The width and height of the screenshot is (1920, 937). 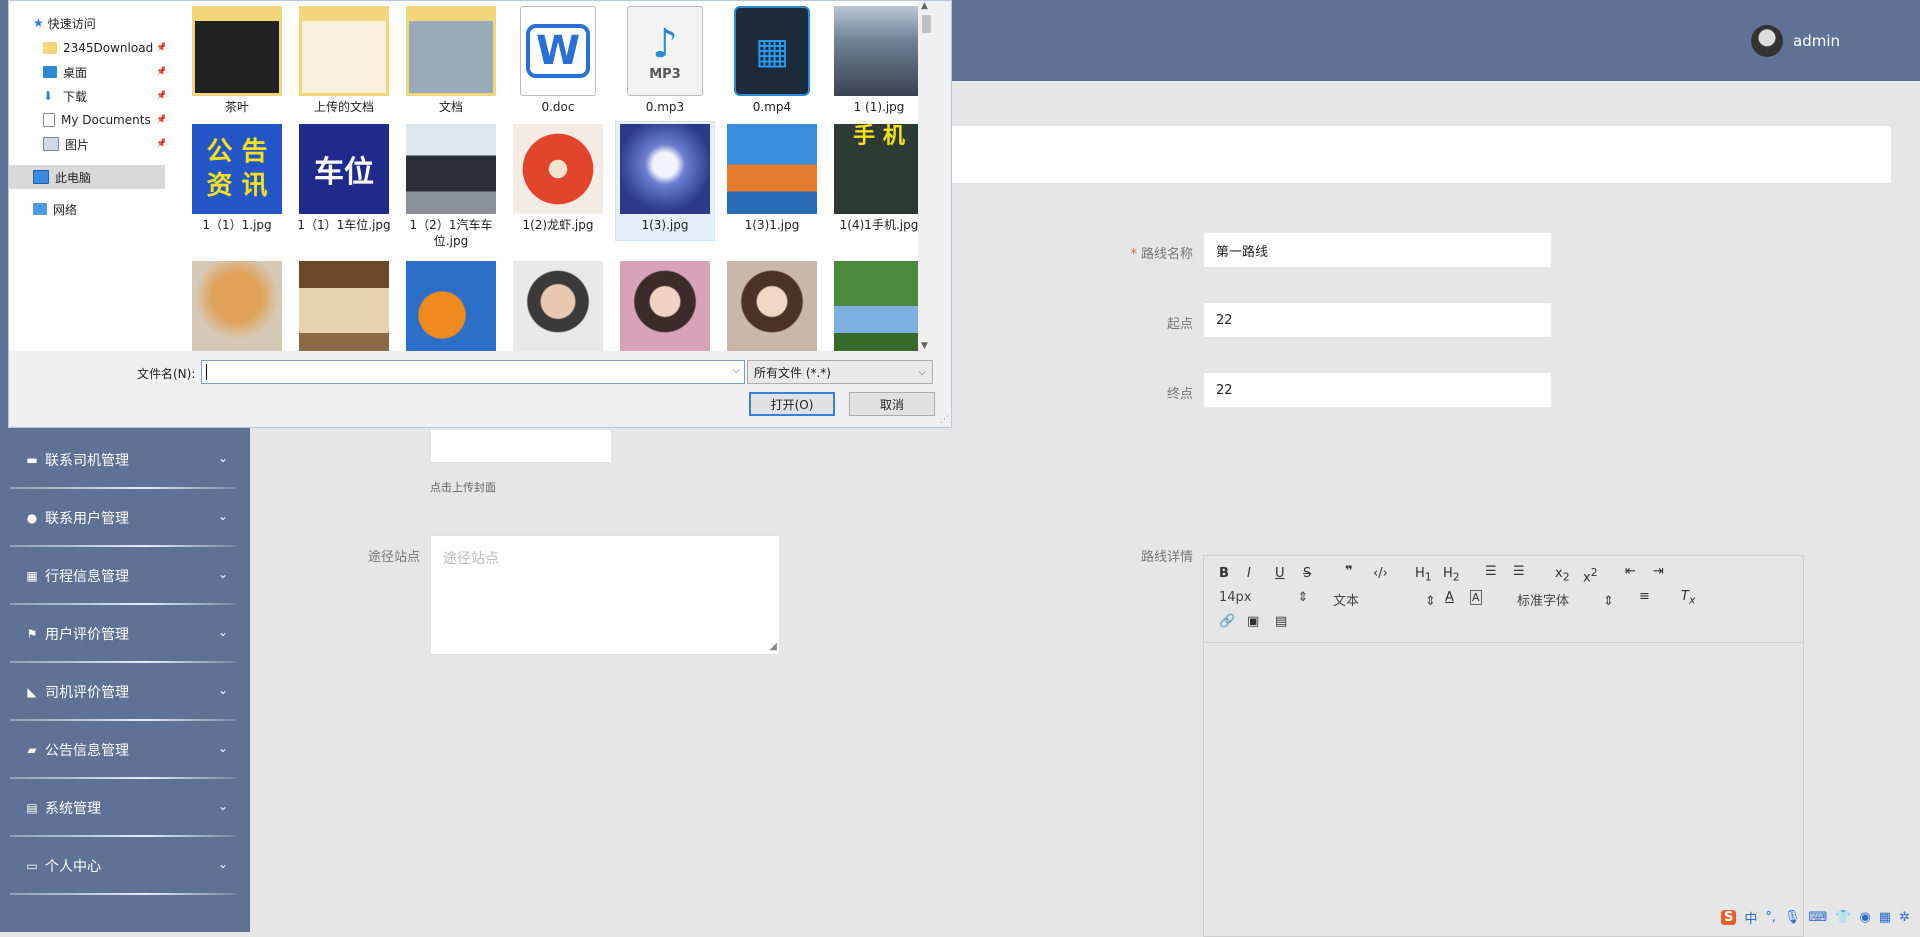 I want to click on indent-icon: ⇥, so click(x=1658, y=571).